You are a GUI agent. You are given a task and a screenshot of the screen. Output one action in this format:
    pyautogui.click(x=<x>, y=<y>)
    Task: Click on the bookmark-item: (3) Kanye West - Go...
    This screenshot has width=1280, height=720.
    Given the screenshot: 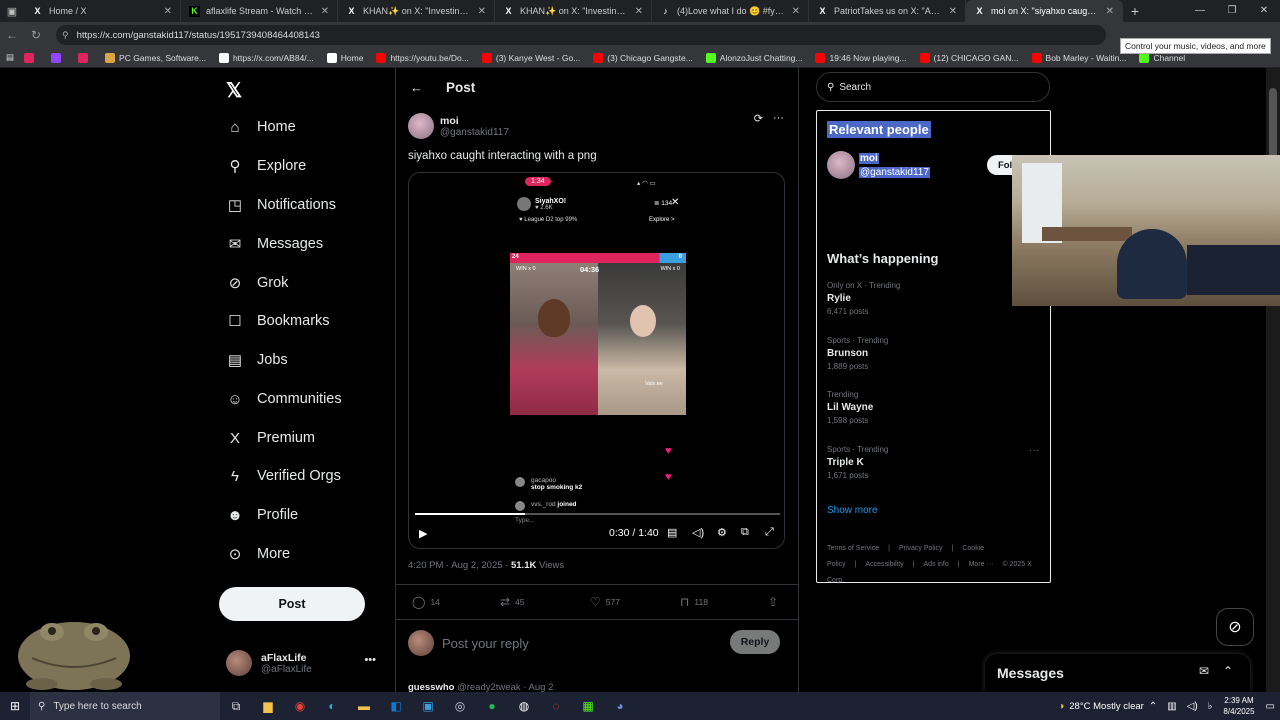 What is the action you would take?
    pyautogui.click(x=530, y=57)
    